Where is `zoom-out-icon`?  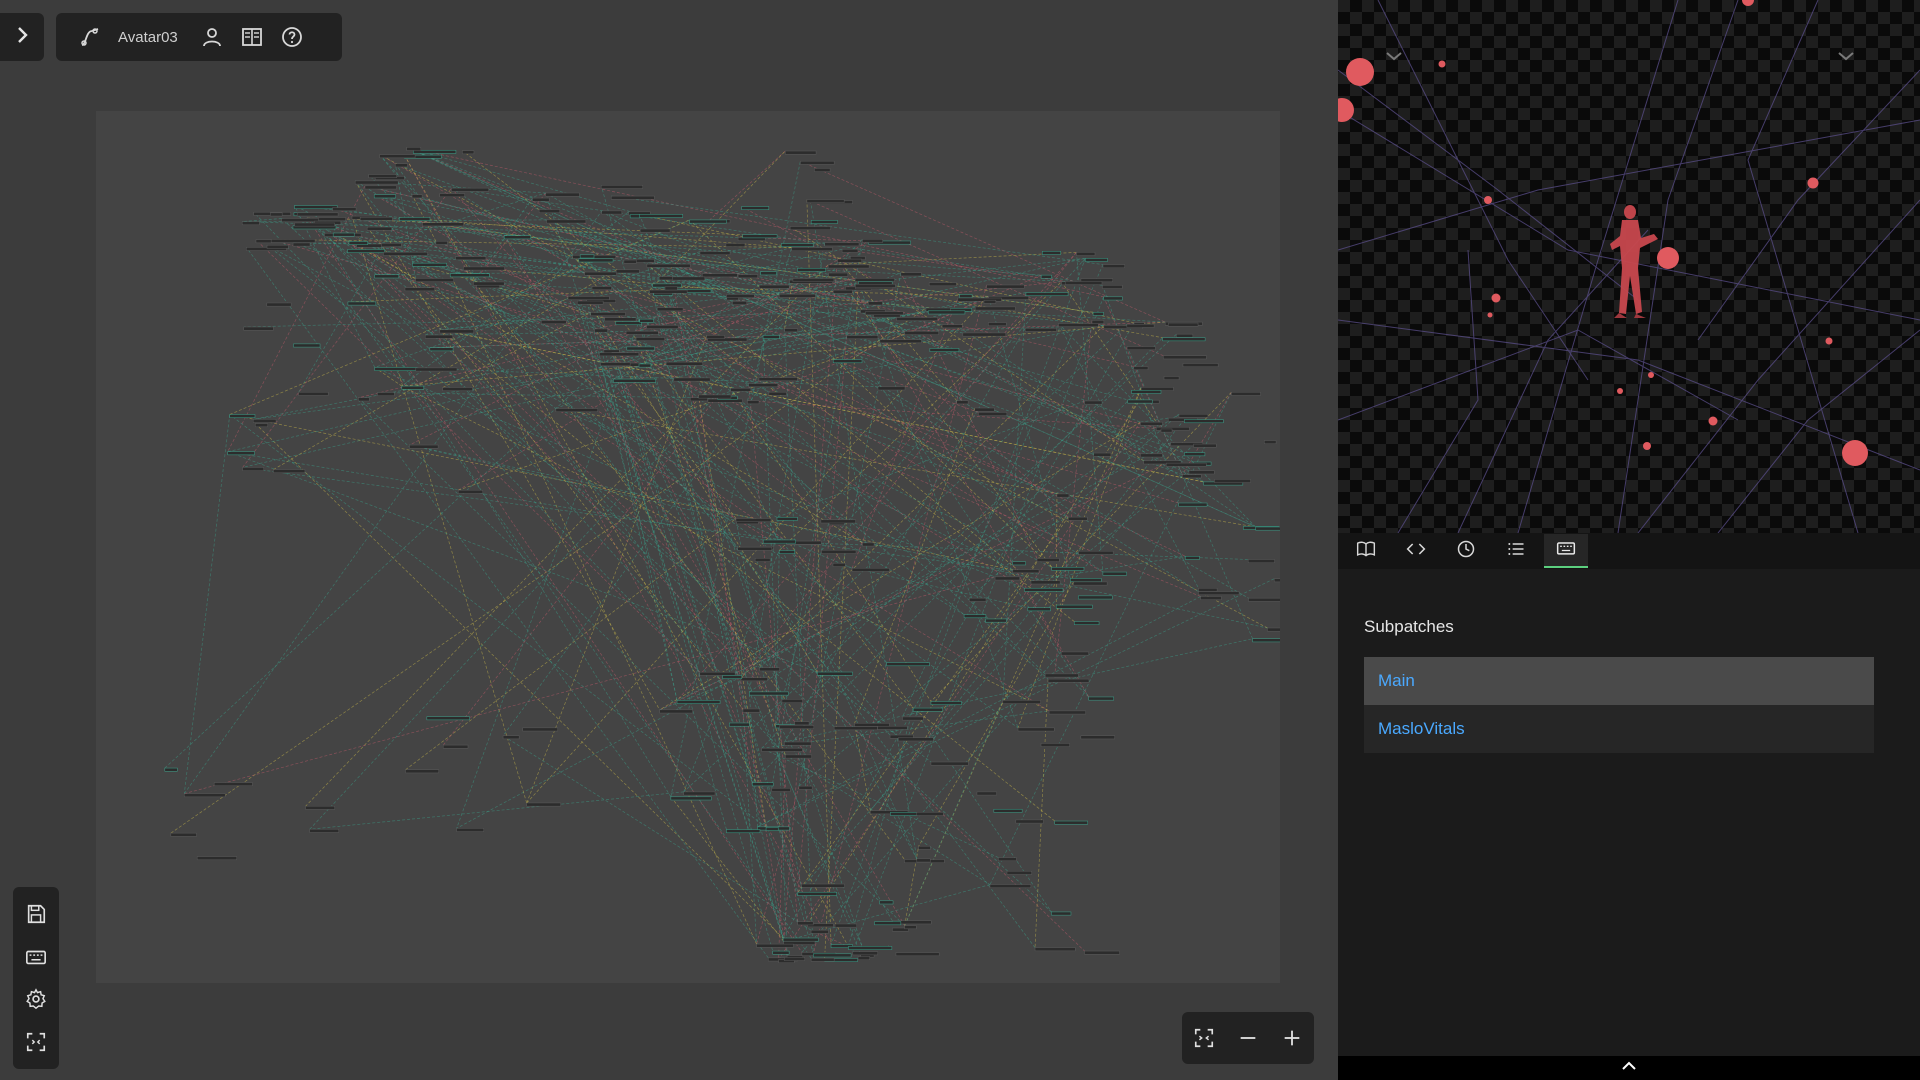 zoom-out-icon is located at coordinates (1248, 1038).